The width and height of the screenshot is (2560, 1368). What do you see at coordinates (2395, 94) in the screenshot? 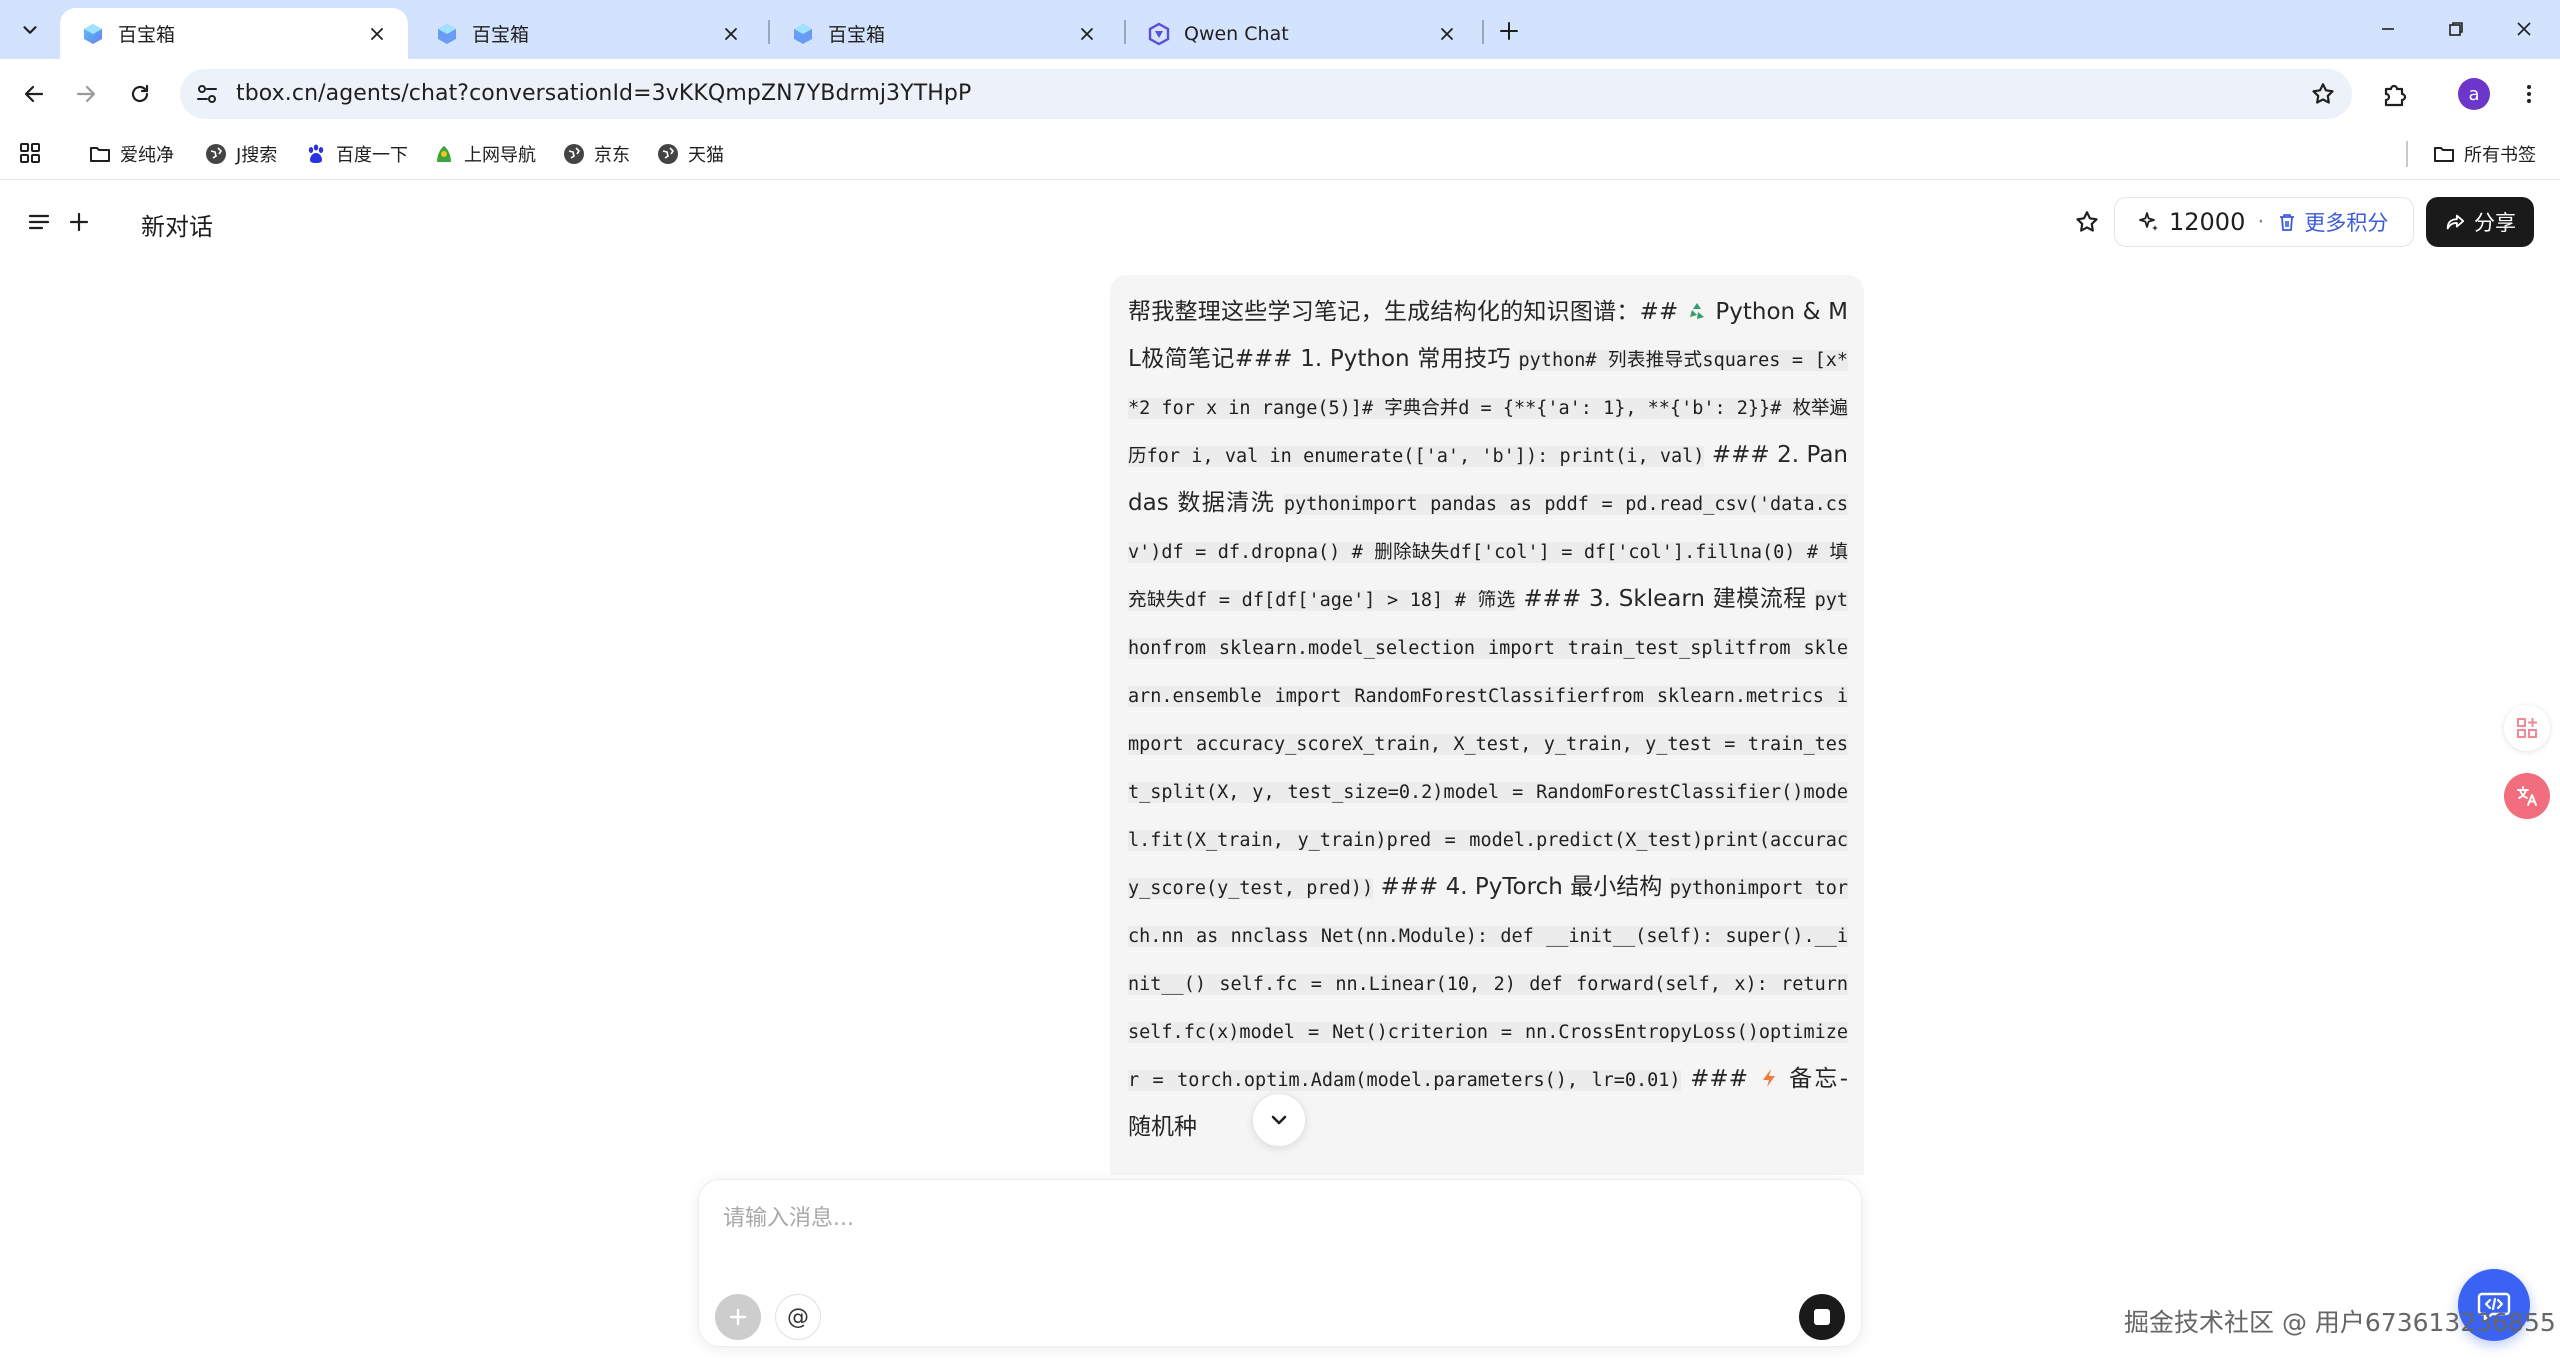
I see `extensions-puzzle-icon` at bounding box center [2395, 94].